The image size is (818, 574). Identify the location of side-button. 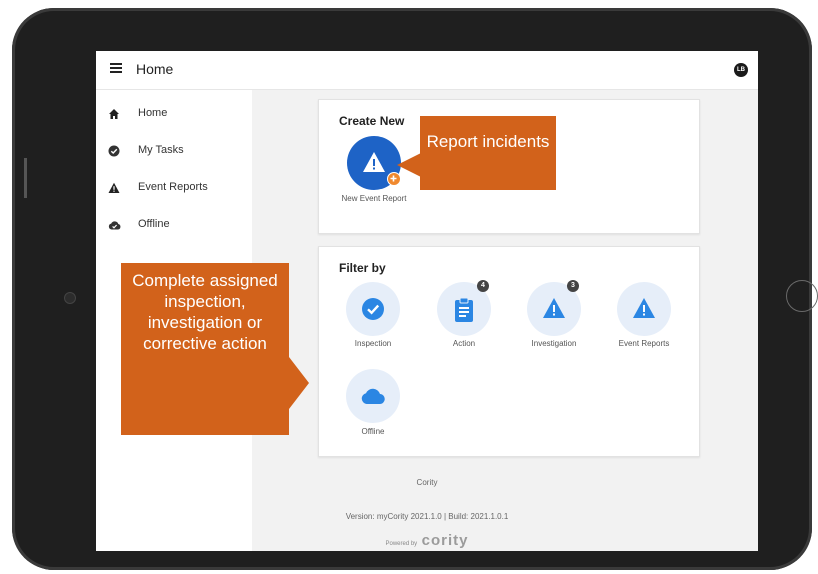
(25, 178).